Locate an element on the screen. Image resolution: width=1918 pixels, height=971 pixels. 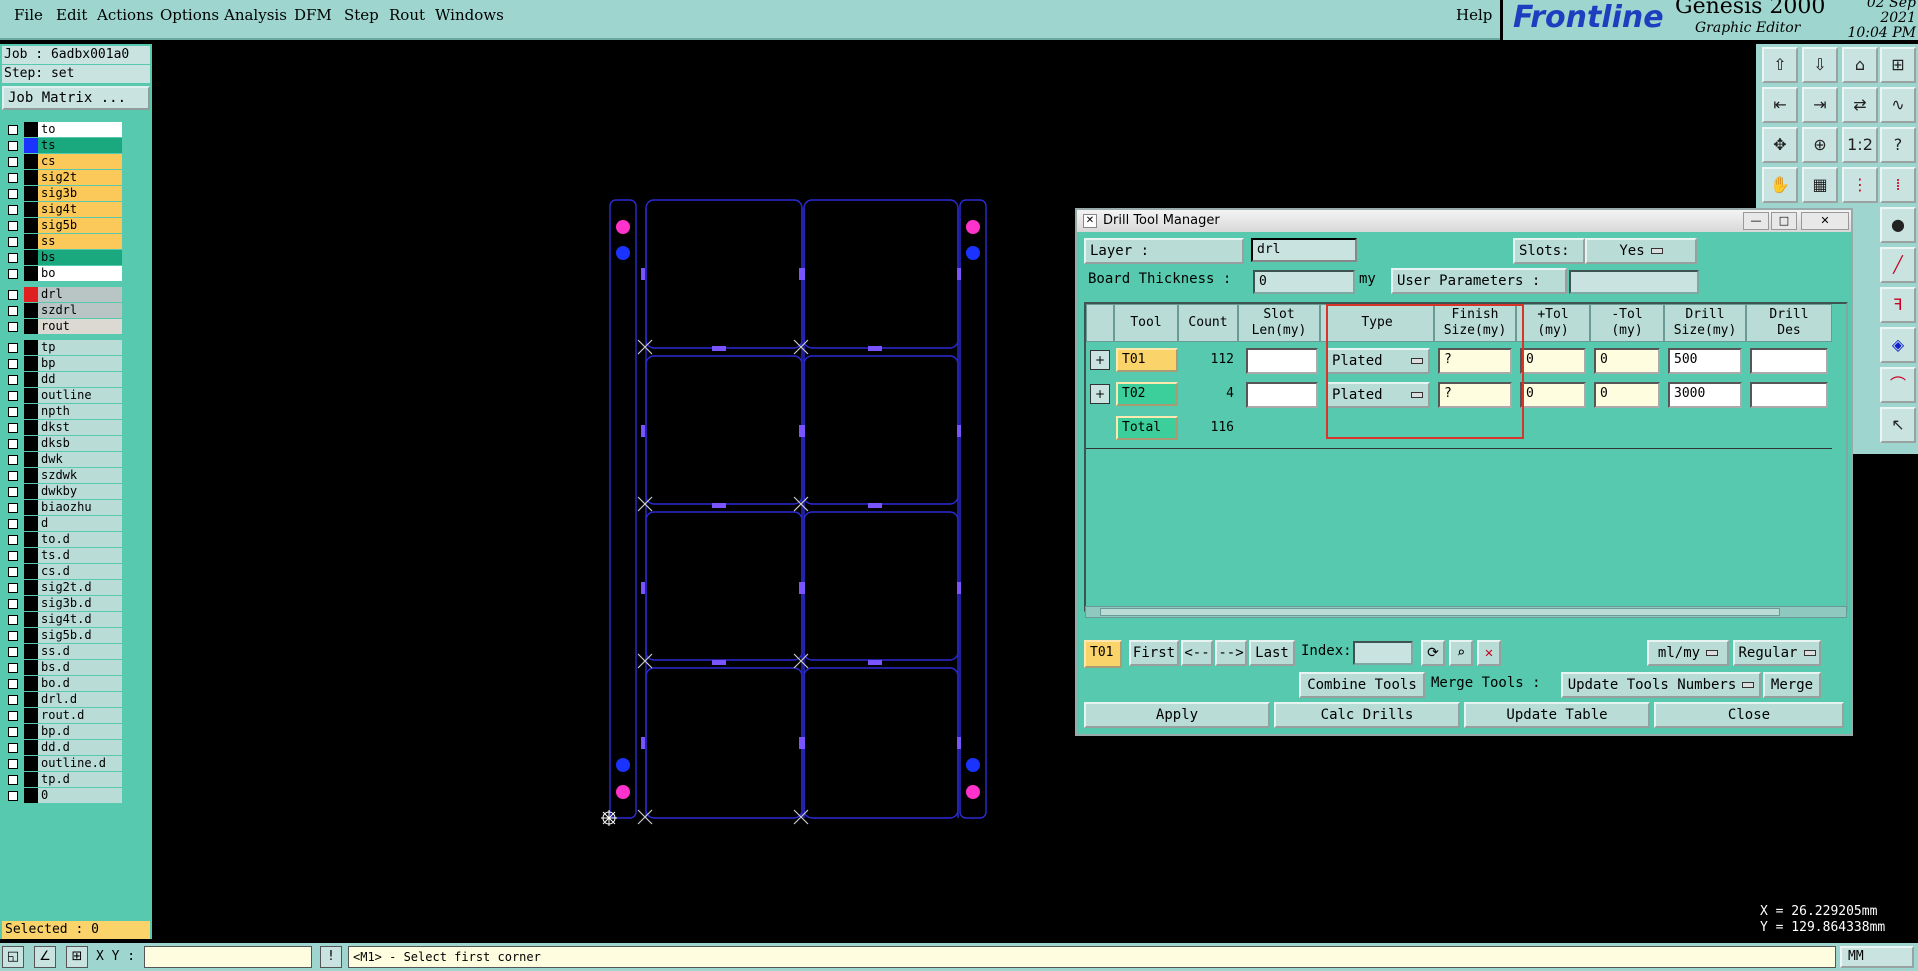
minus-tol-t02: 0 is located at coordinates (1627, 395).